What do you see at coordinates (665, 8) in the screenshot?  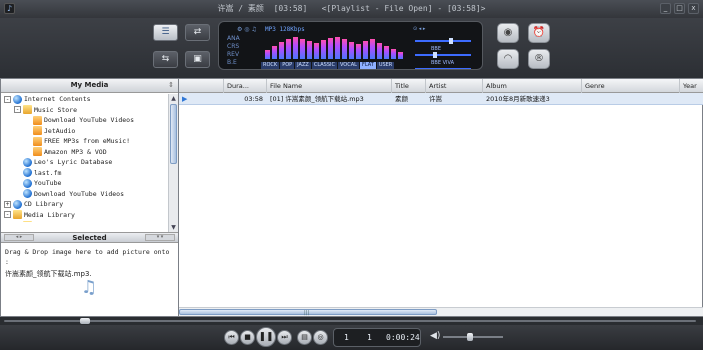 I see `minimize-button: _` at bounding box center [665, 8].